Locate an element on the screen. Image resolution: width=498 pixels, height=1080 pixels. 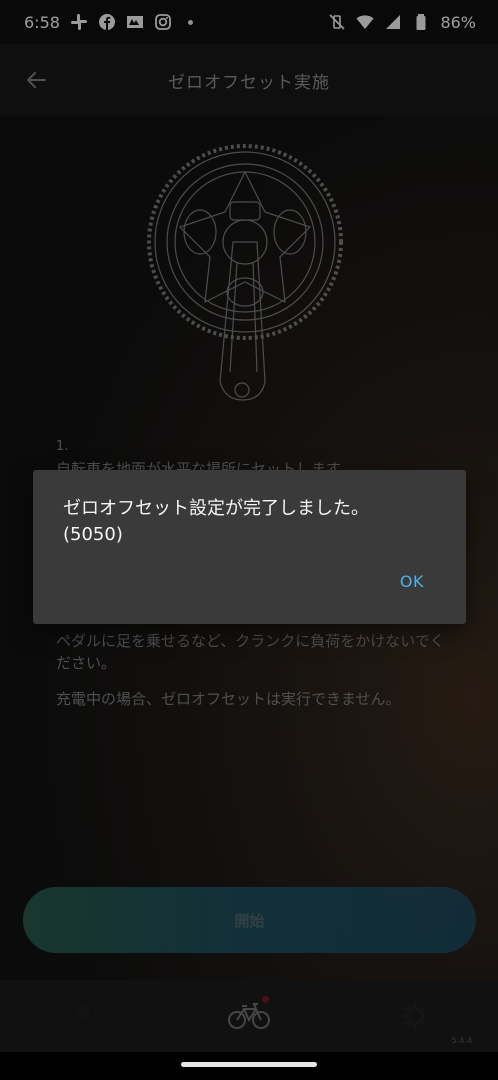
system-nav-bar is located at coordinates (249, 1066).